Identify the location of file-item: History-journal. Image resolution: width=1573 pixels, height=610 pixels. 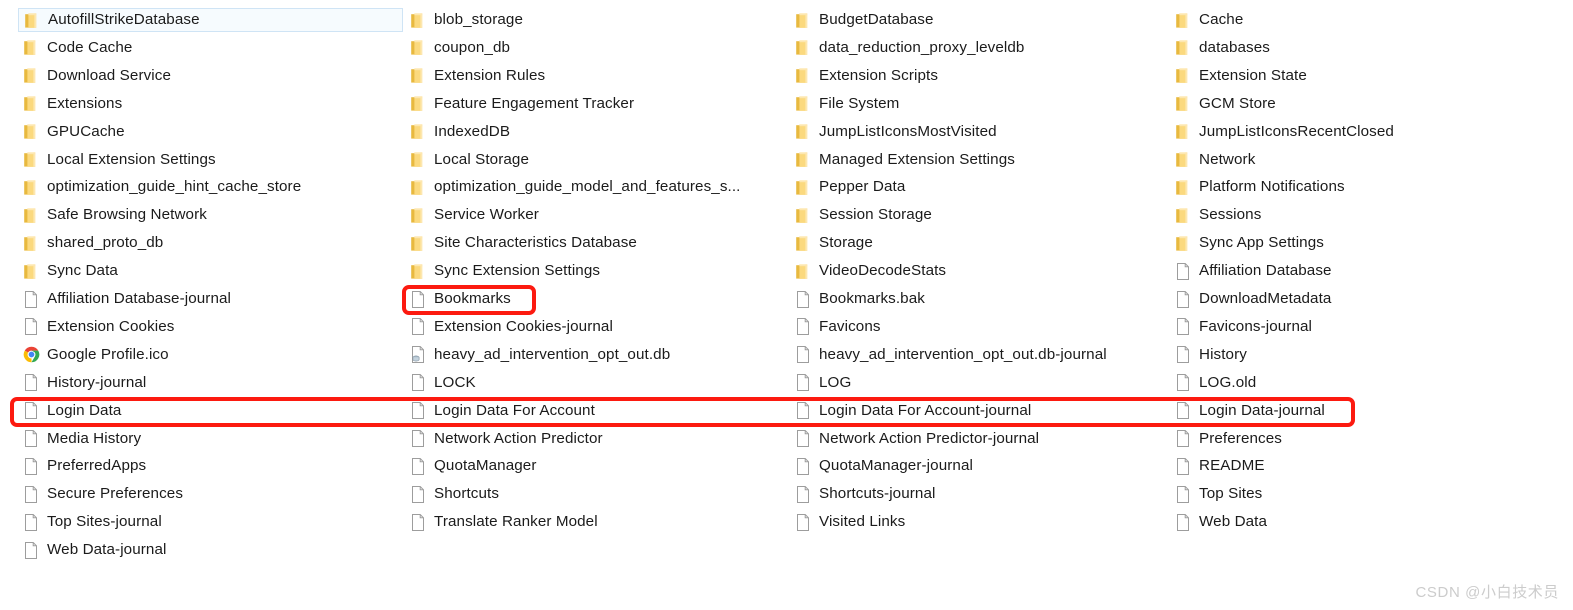
(85, 383).